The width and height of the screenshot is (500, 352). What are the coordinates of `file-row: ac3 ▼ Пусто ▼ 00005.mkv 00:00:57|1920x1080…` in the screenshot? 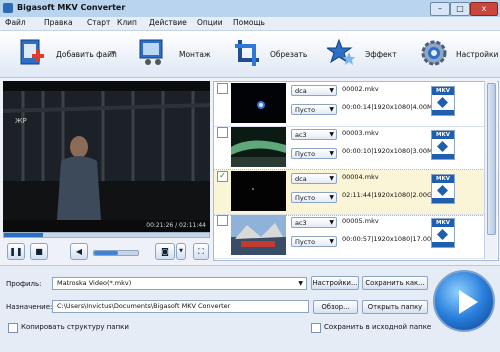 It's located at (356, 236).